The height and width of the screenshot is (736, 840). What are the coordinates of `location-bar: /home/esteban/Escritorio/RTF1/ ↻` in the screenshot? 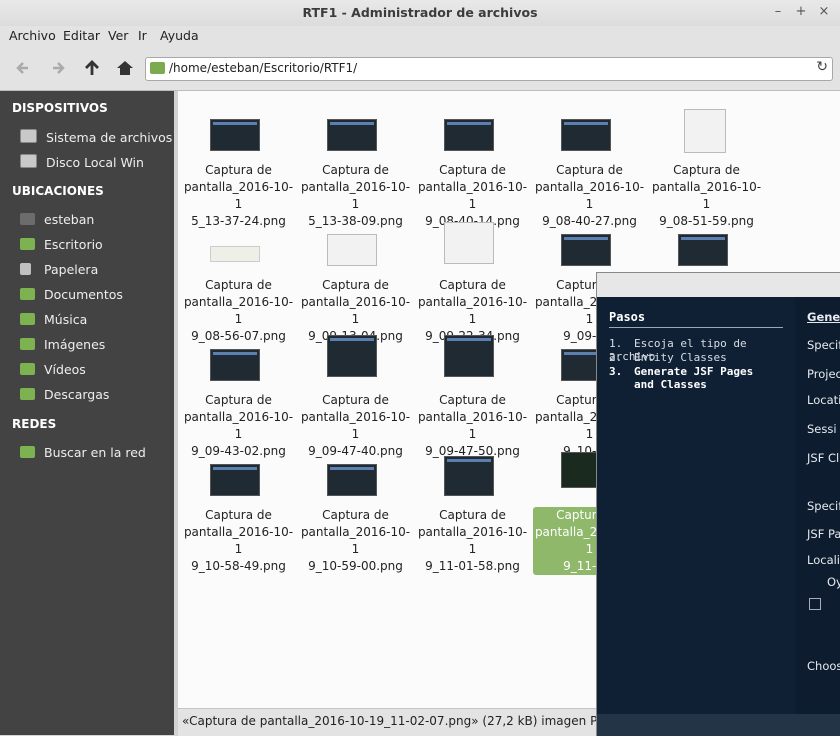 It's located at (489, 69).